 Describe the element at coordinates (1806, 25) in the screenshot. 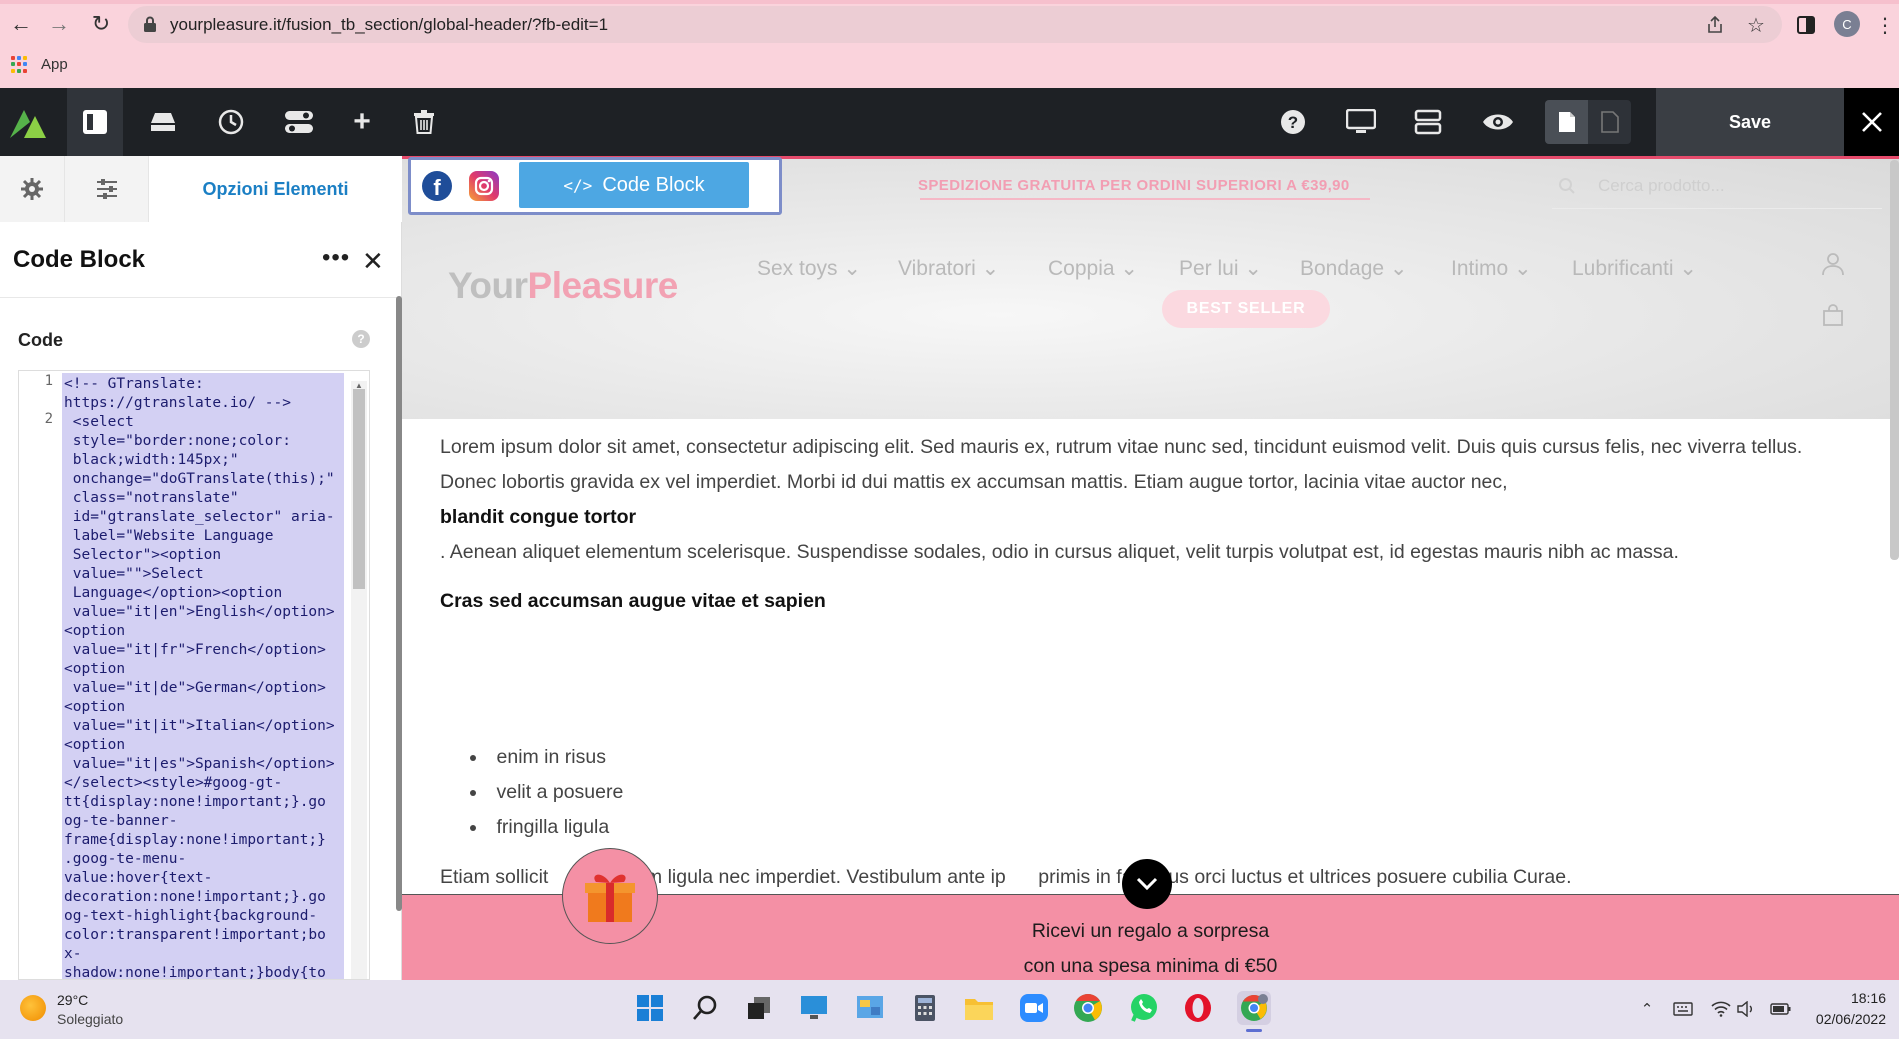

I see `side-panel-icon` at that location.